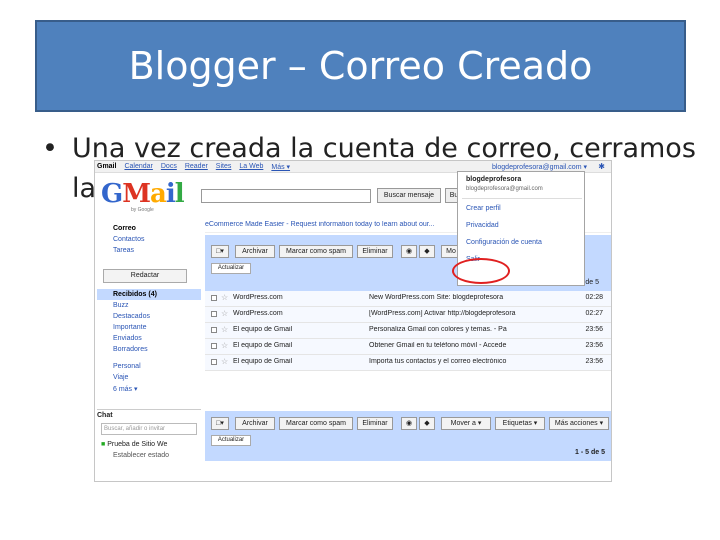 The height and width of the screenshot is (540, 720). What do you see at coordinates (255, 423) in the screenshot?
I see `archive-button-bottom: Archivar` at bounding box center [255, 423].